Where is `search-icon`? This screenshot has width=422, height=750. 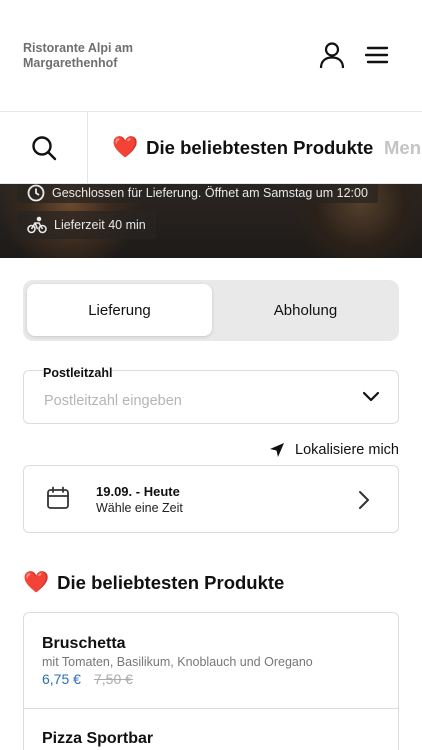
search-icon is located at coordinates (43, 148).